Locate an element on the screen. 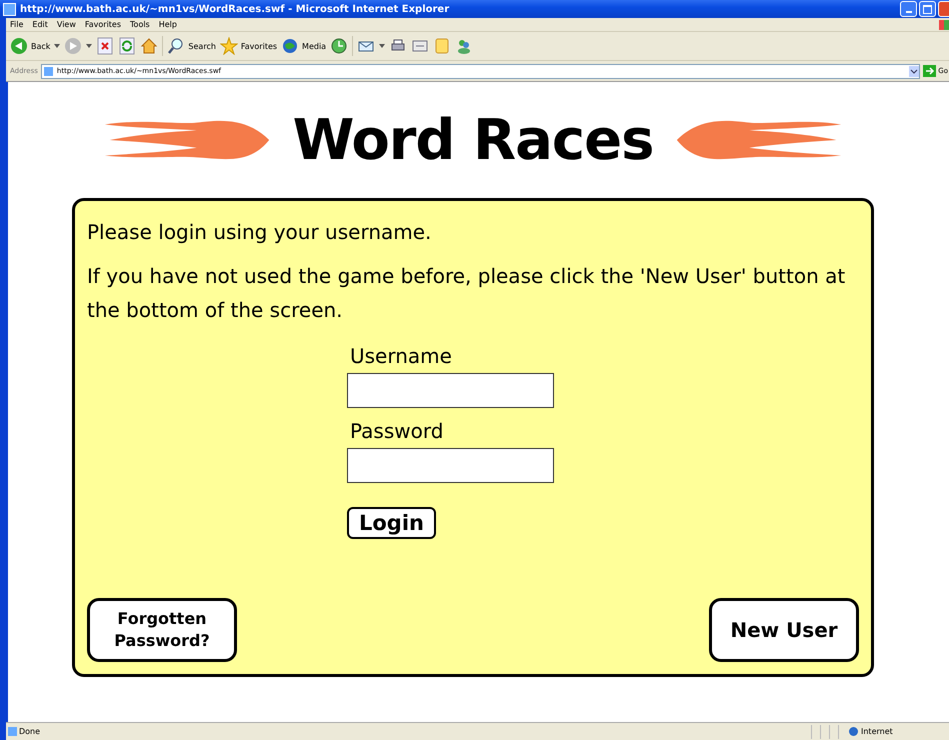 This screenshot has height=740, width=949. search-icon is located at coordinates (176, 46).